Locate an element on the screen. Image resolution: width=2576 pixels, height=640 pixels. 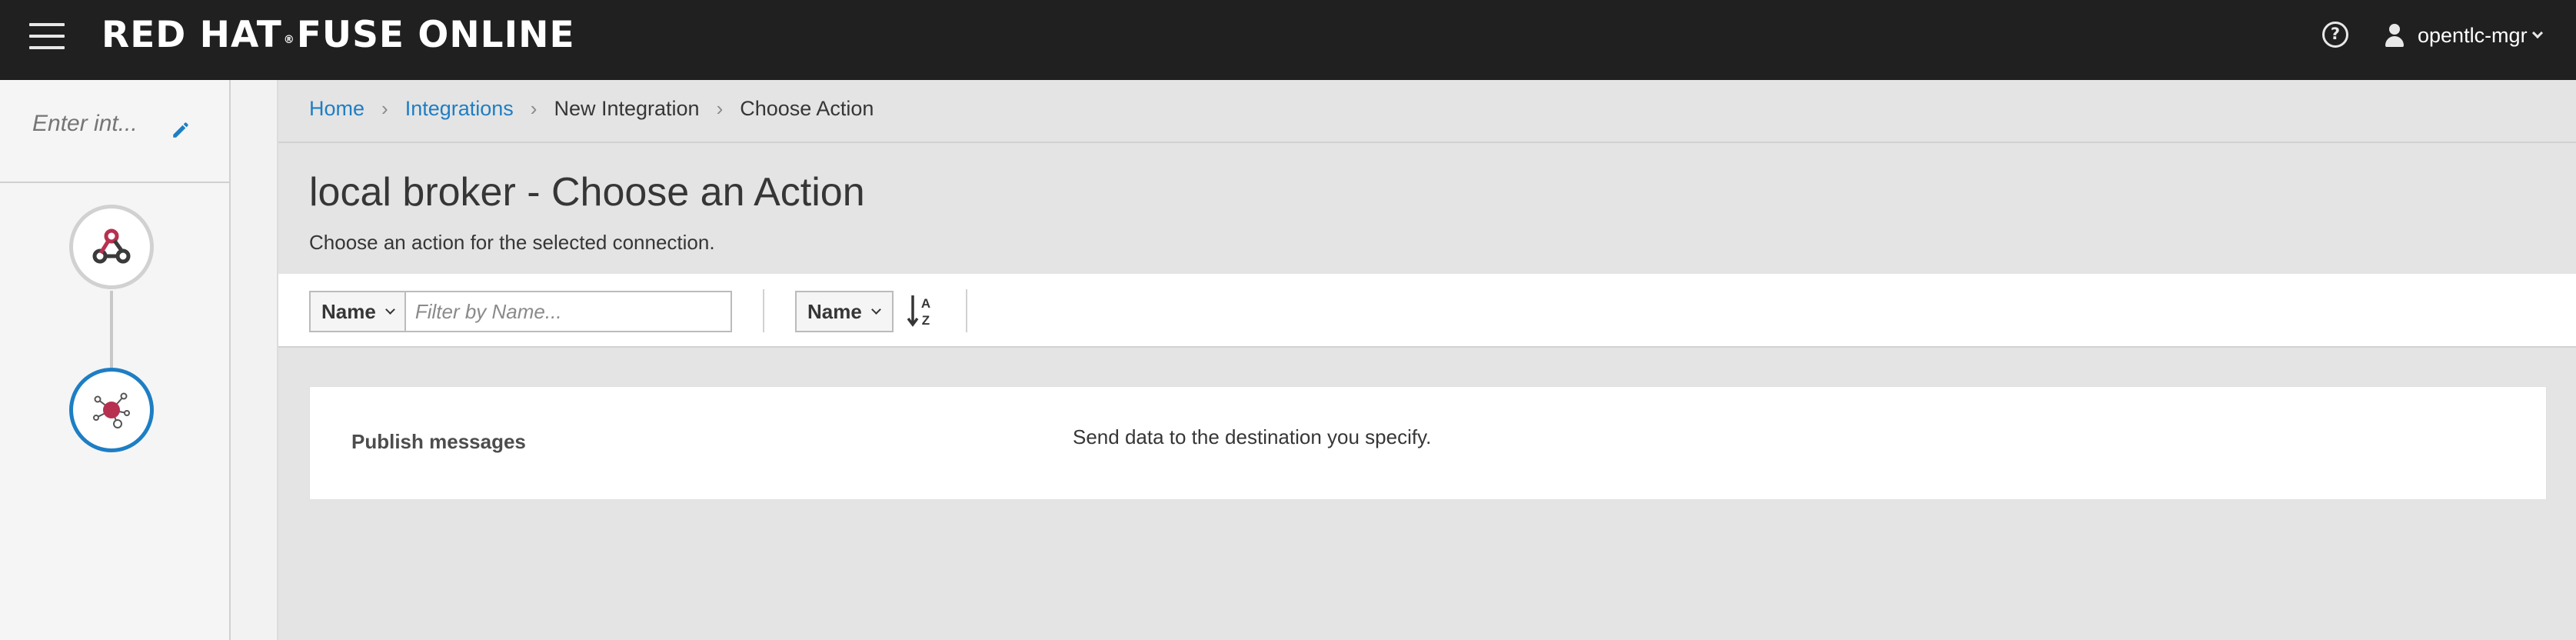
brand-logo: RED HAT ®FUSE ONLINE is located at coordinates (338, 35).